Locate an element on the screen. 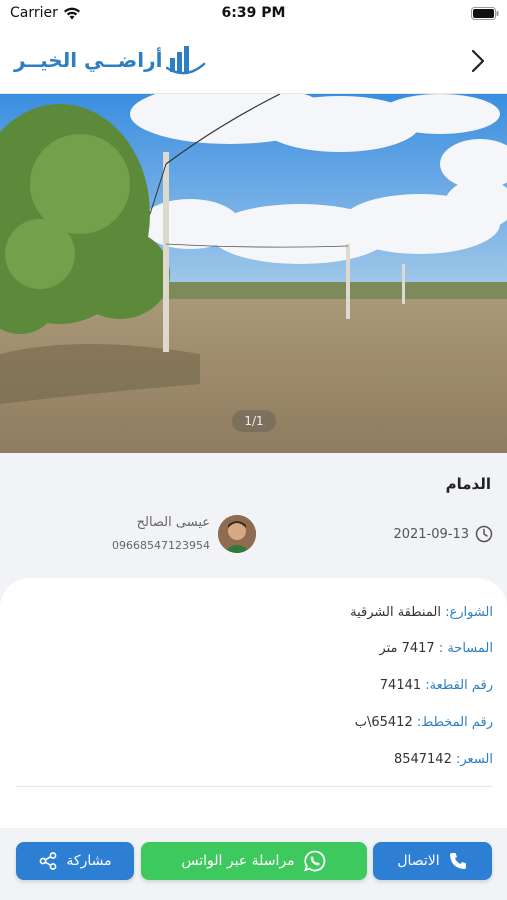 Image resolution: width=507 pixels, height=900 pixels. plot-value: 74141 is located at coordinates (400, 685).